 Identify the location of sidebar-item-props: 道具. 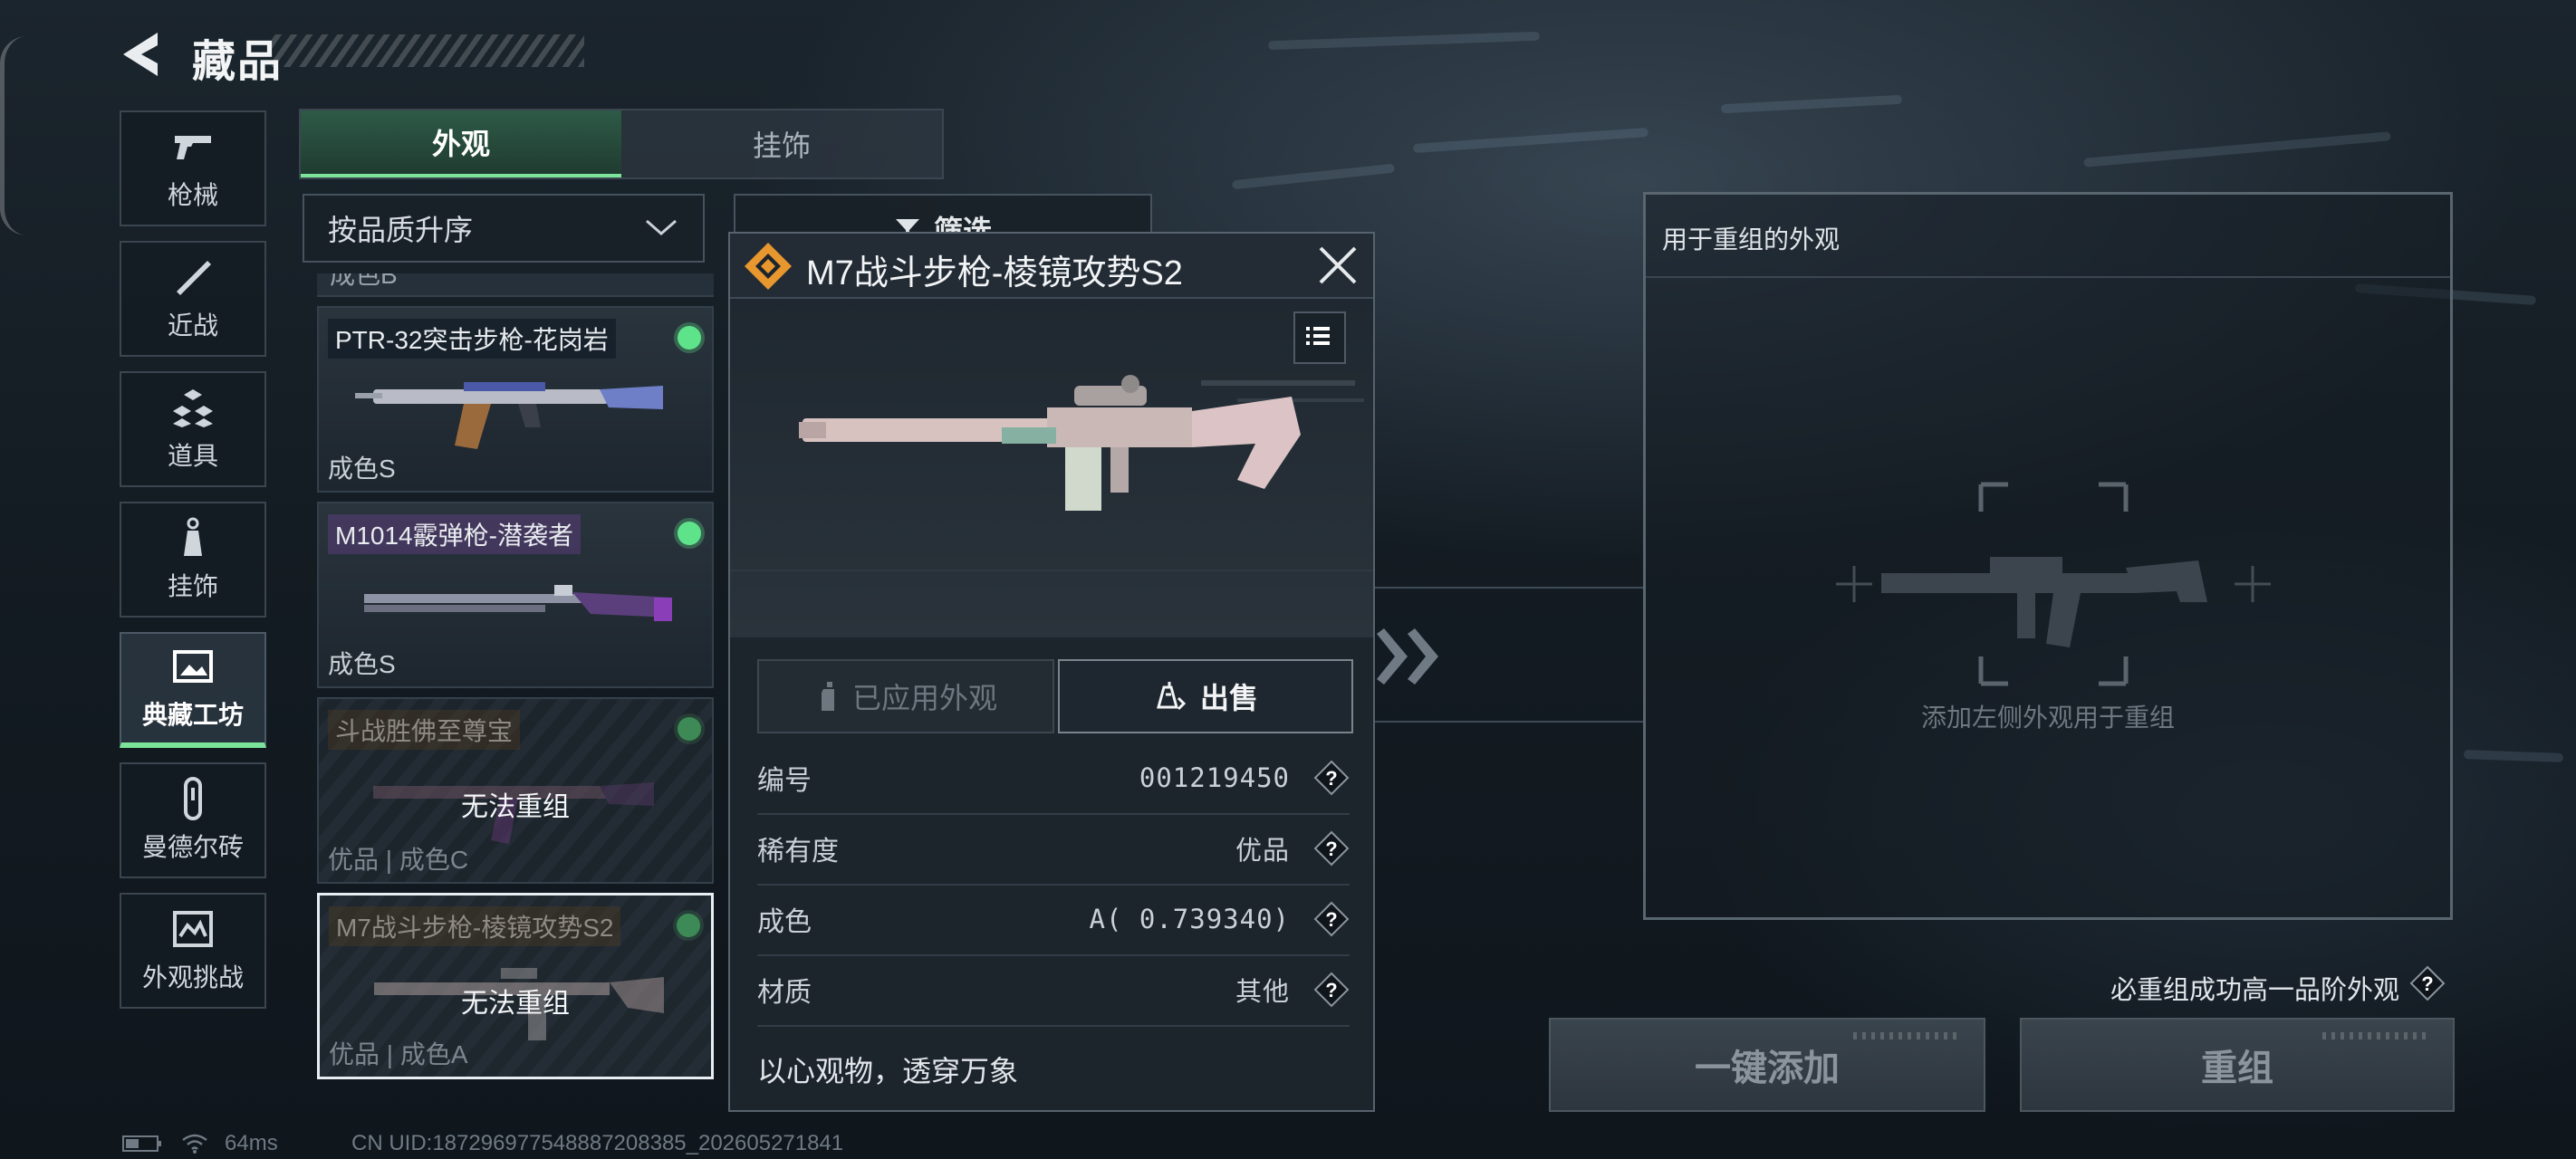
(193, 429).